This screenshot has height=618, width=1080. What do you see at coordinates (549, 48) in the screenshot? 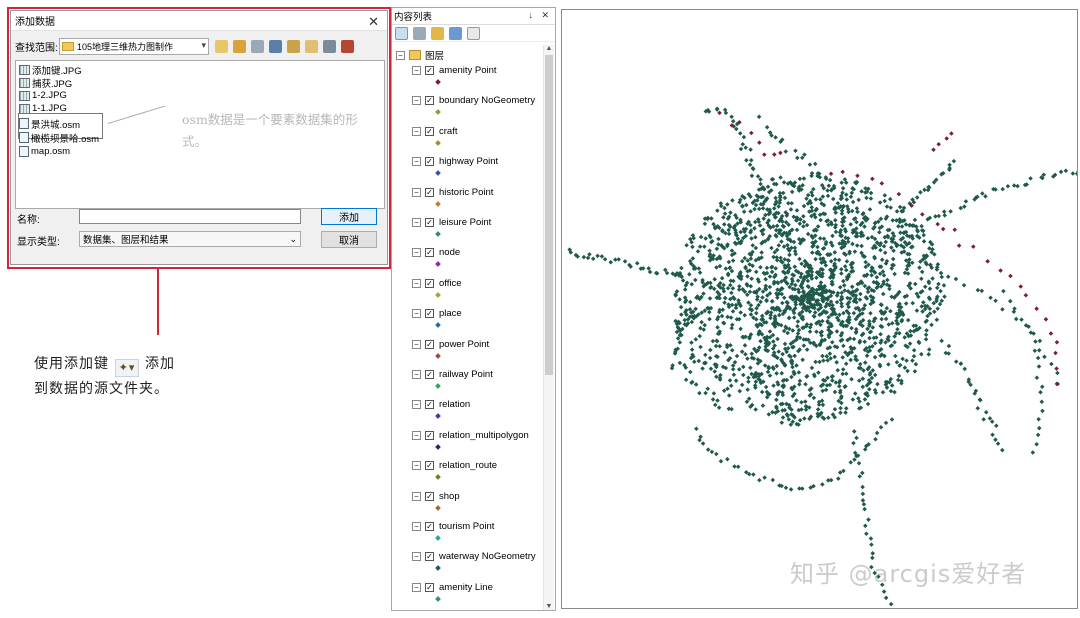
I see `scroll-up-icon: ▲` at bounding box center [549, 48].